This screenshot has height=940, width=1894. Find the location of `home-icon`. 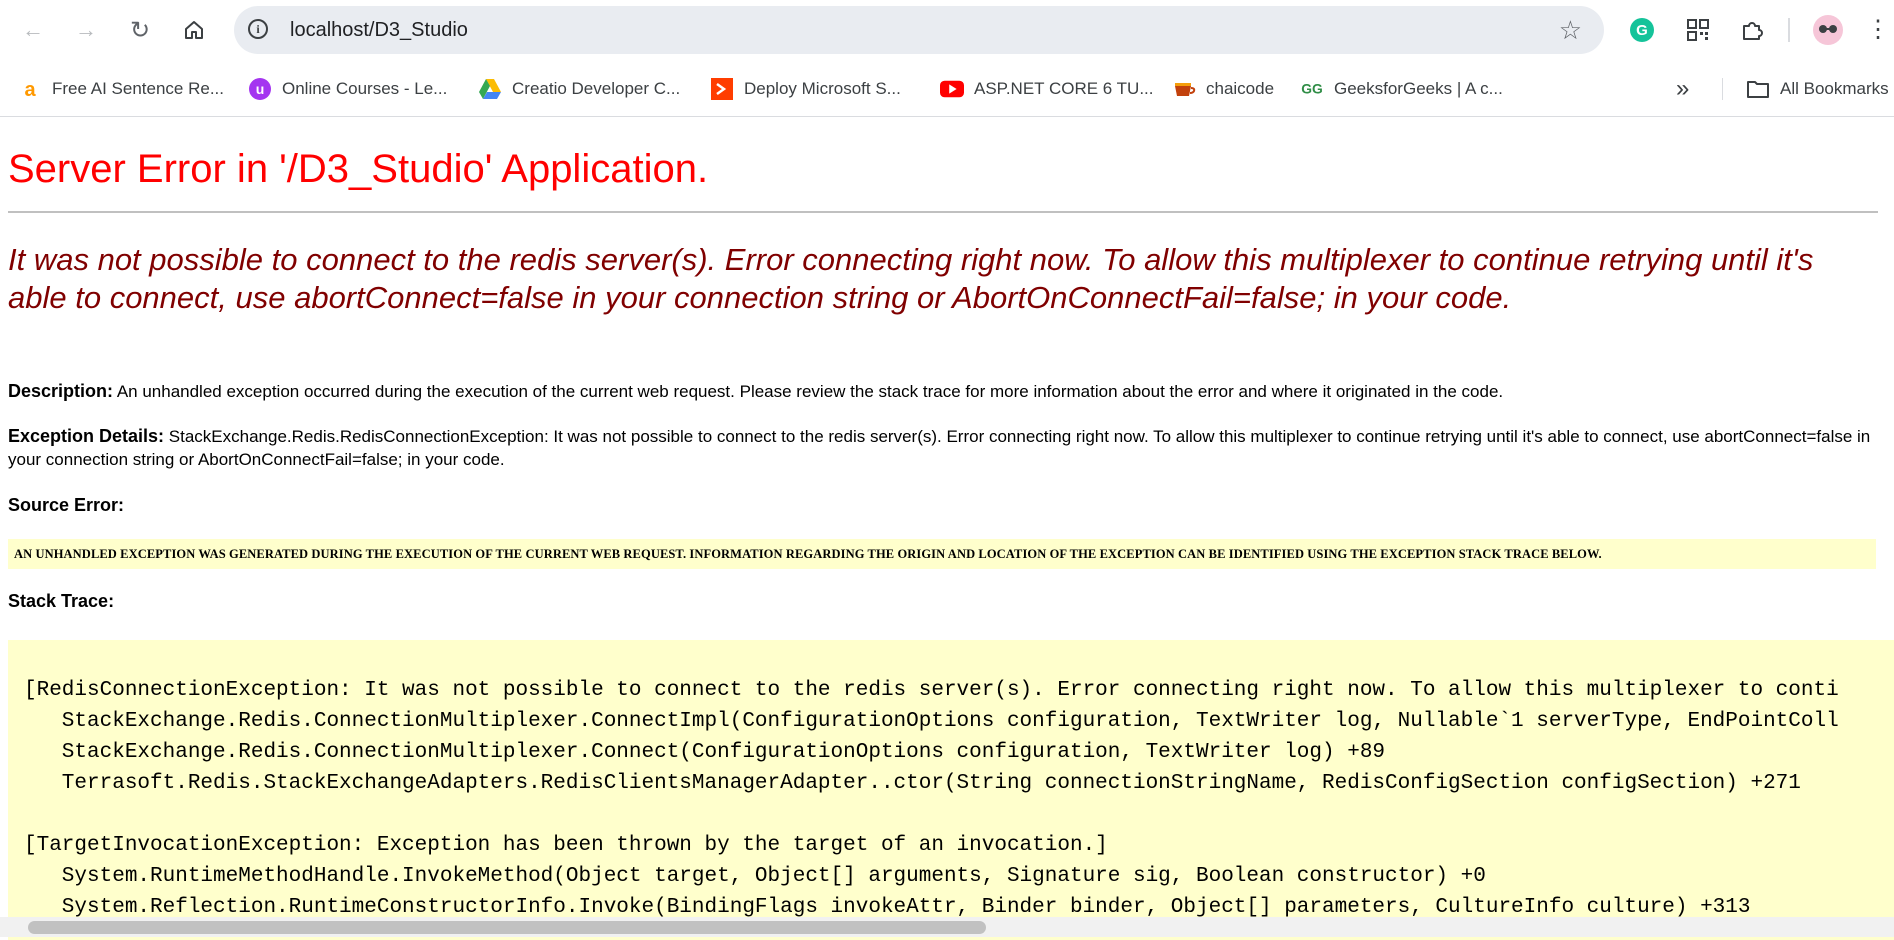

home-icon is located at coordinates (194, 30).